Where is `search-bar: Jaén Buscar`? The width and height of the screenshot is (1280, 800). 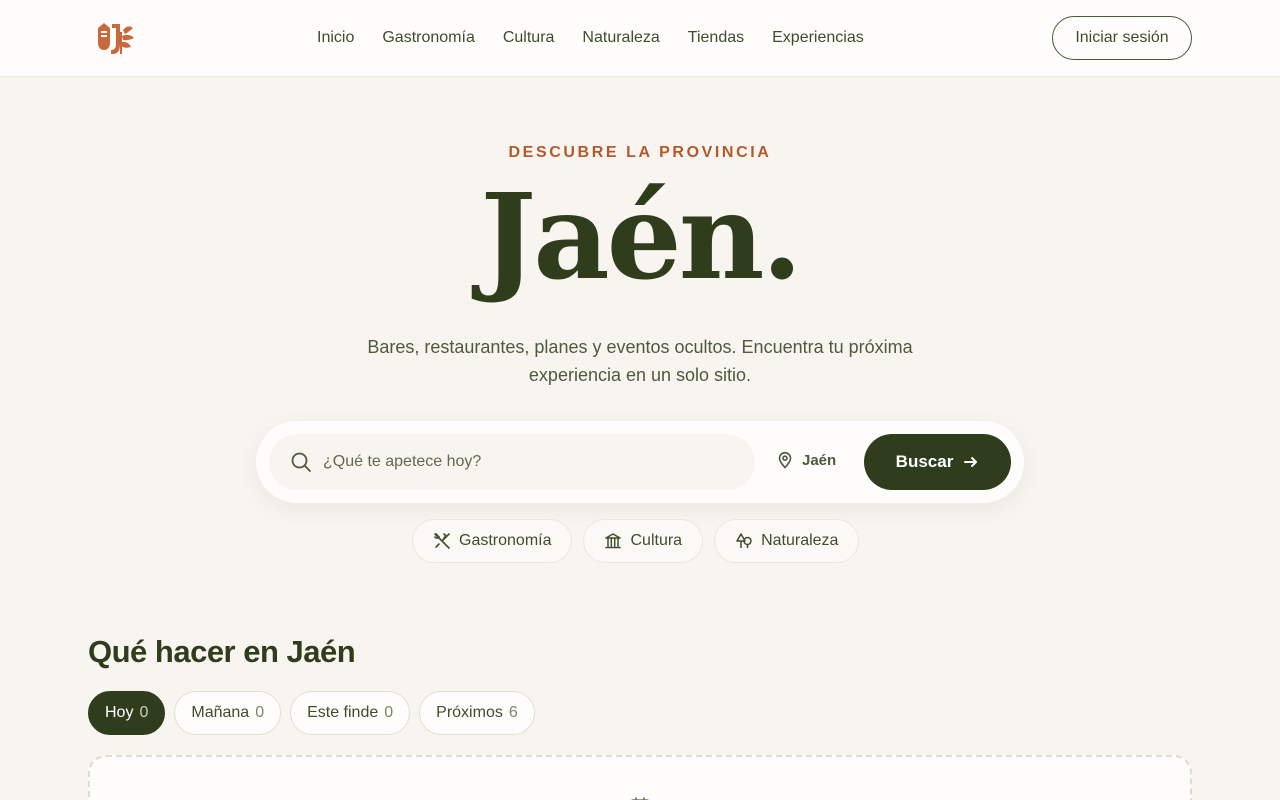 search-bar: Jaén Buscar is located at coordinates (640, 462).